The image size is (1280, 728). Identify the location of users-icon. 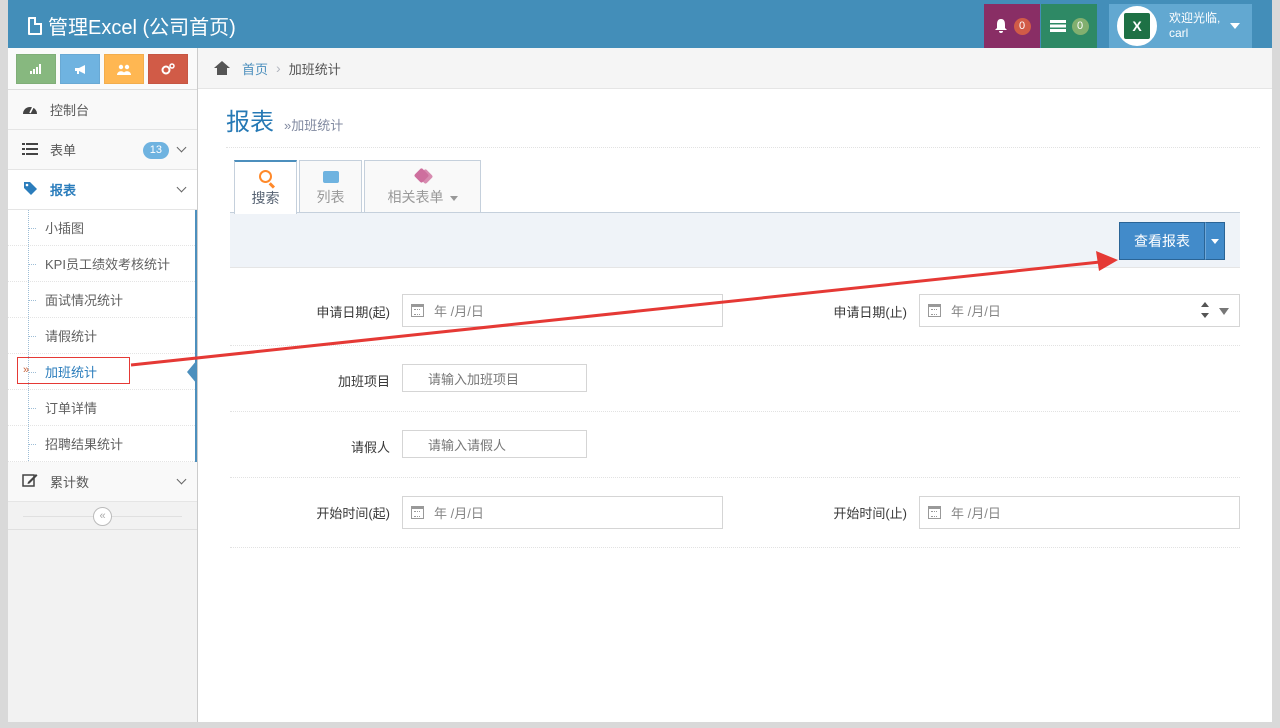
(124, 69).